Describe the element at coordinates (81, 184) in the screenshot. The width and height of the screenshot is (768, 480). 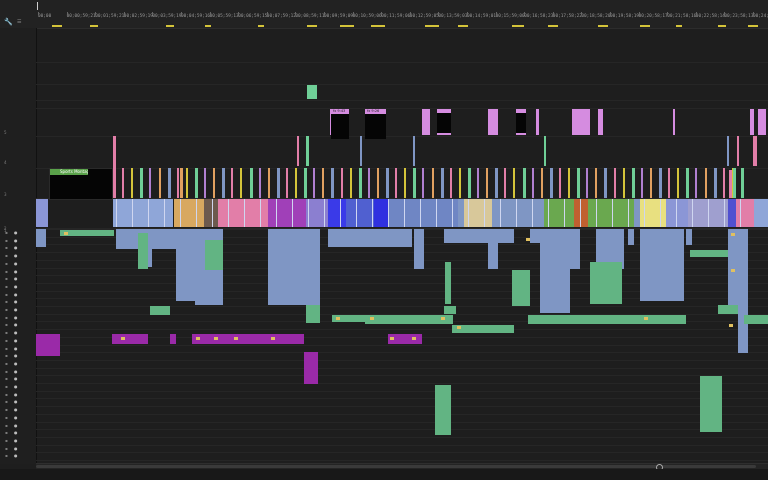
I see `nested-sequence-clip: Sports Montage` at that location.